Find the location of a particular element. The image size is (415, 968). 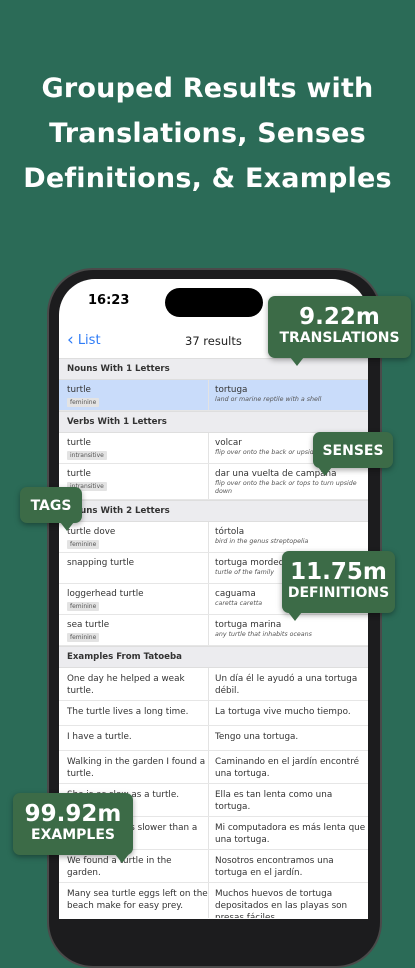

headline-line-2: Translations, Senses is located at coordinates (207, 133).